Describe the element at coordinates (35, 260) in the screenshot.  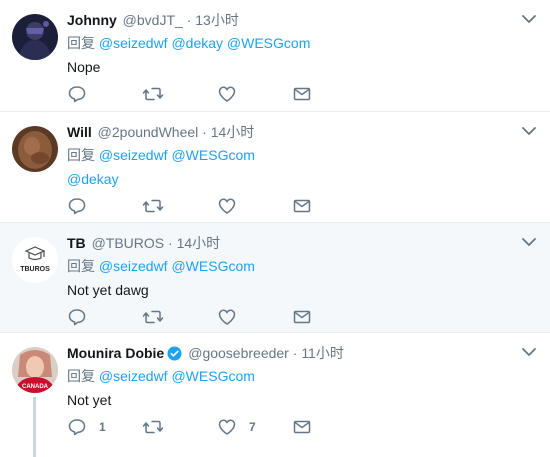
I see `avatar: TBUROS` at that location.